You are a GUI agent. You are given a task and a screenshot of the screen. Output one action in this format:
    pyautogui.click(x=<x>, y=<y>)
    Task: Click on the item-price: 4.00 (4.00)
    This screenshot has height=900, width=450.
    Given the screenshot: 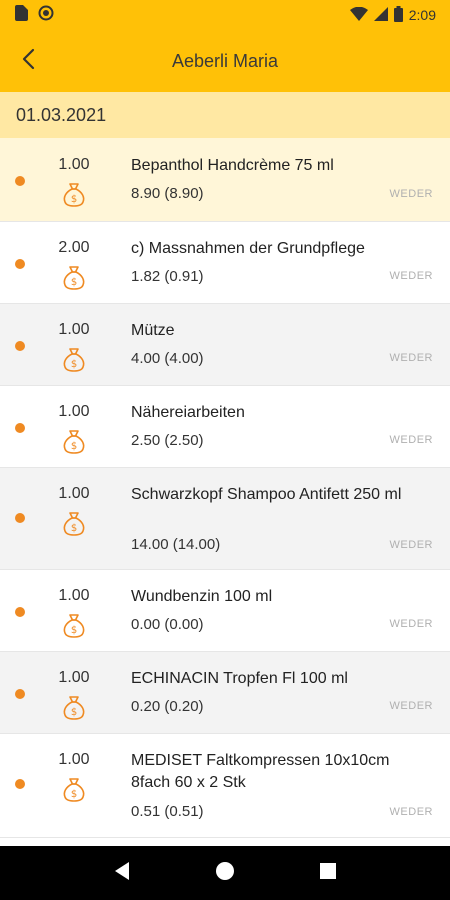 What is the action you would take?
    pyautogui.click(x=167, y=358)
    